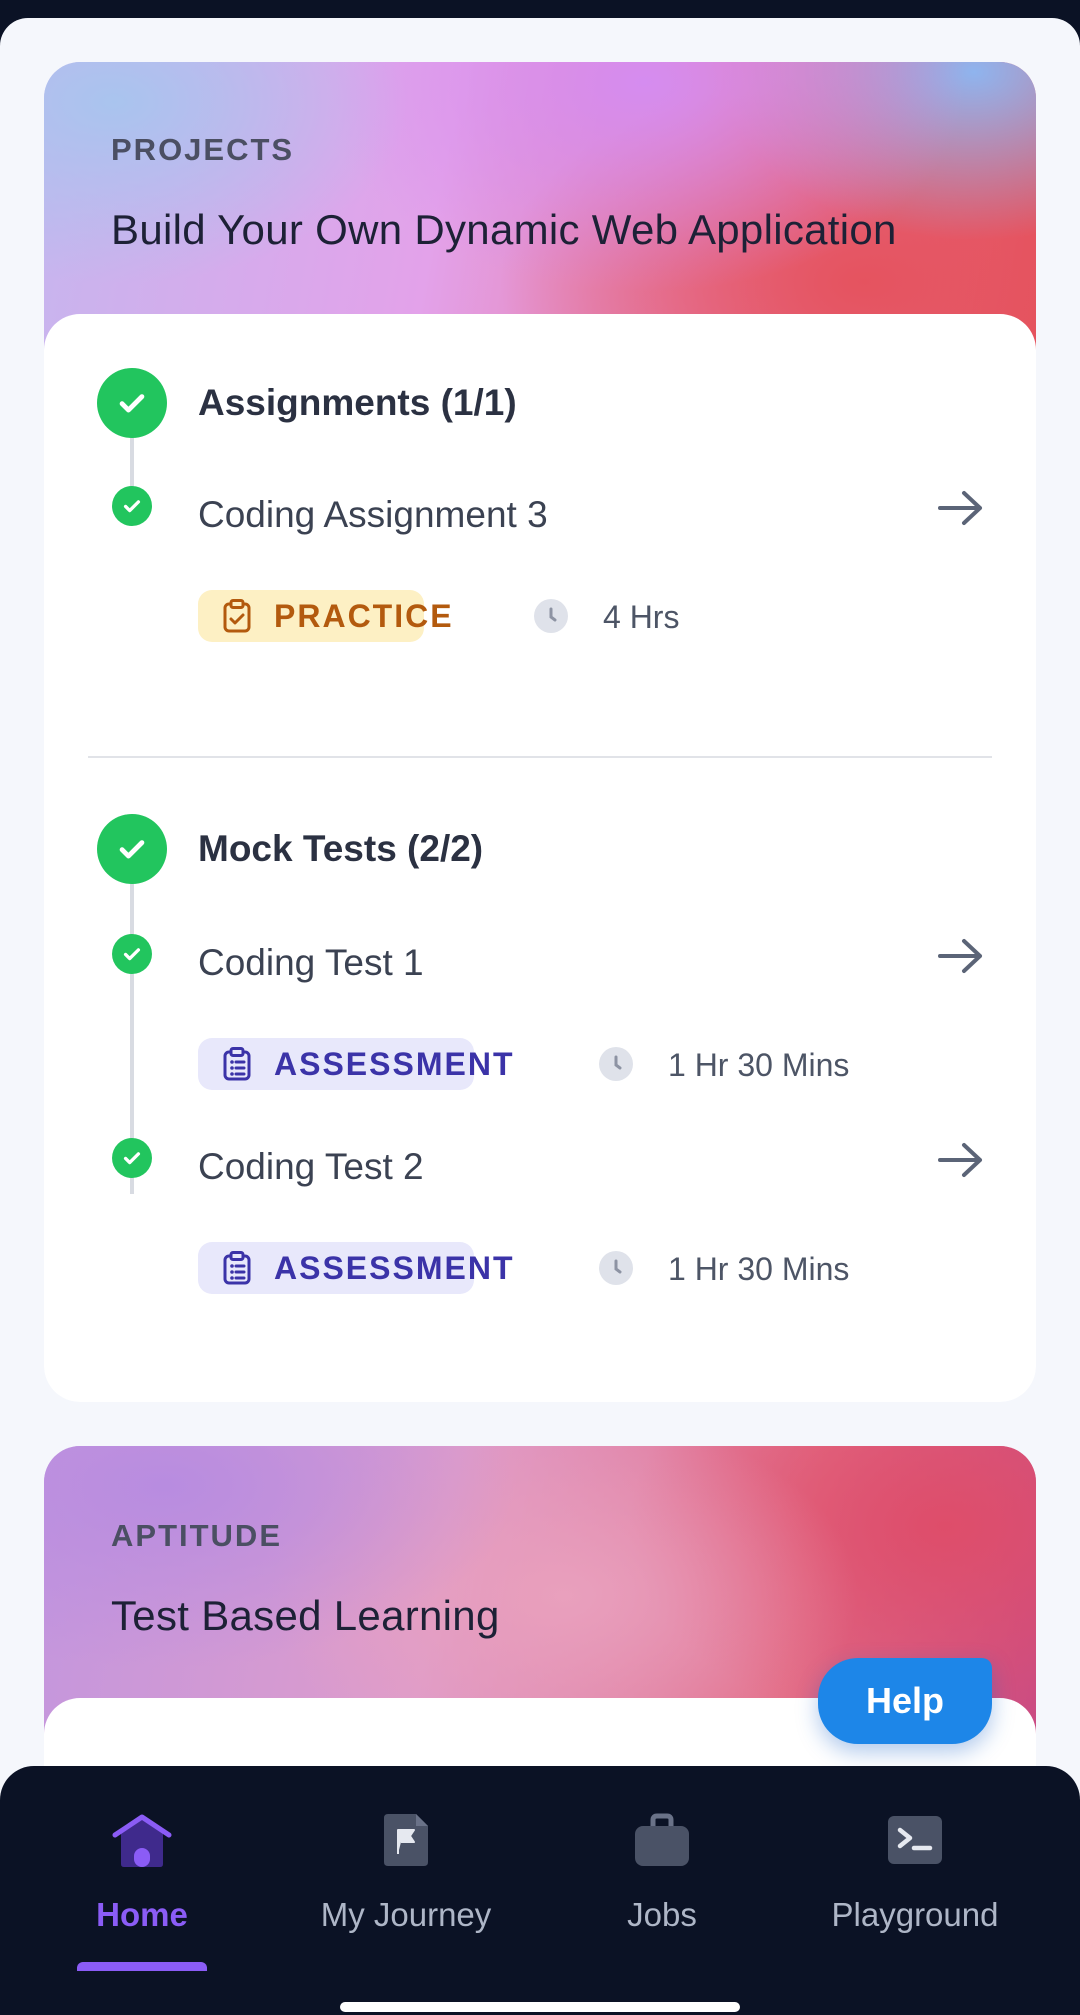 Image resolution: width=1080 pixels, height=2015 pixels. Describe the element at coordinates (142, 1966) in the screenshot. I see `active-tab-indicator` at that location.